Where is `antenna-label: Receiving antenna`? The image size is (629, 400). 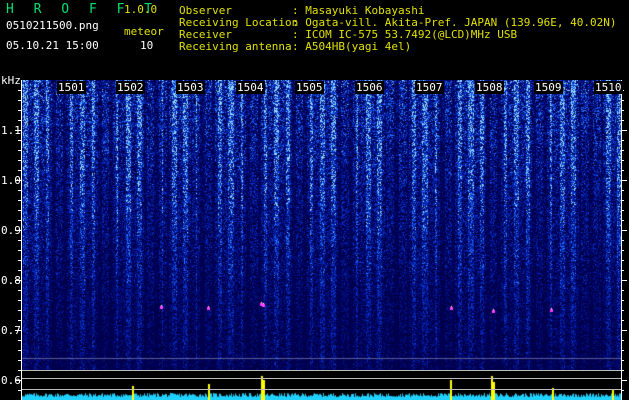
antenna-label: Receiving antenna is located at coordinates (235, 46).